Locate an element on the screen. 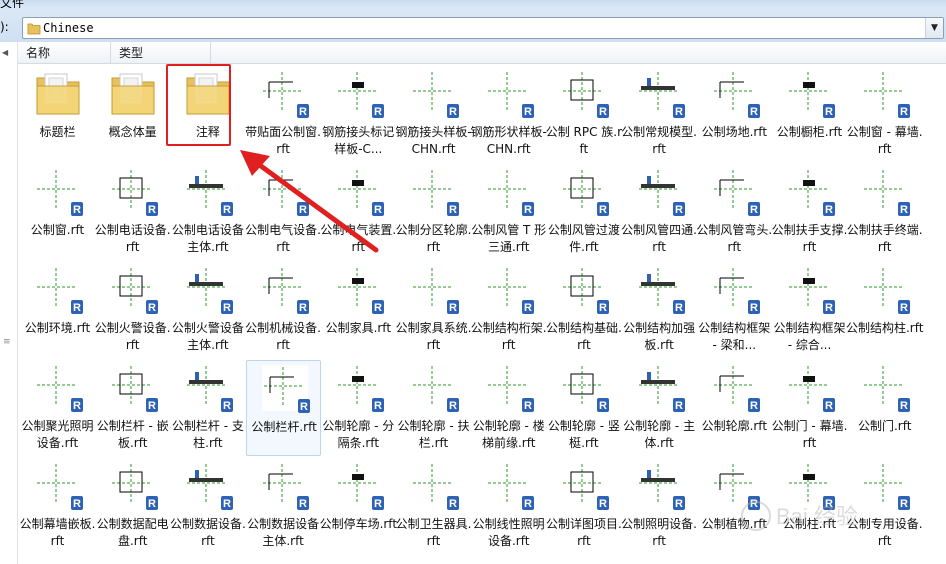 The height and width of the screenshot is (564, 946). template-file-item: R 公制栏杆.rft is located at coordinates (283, 408).